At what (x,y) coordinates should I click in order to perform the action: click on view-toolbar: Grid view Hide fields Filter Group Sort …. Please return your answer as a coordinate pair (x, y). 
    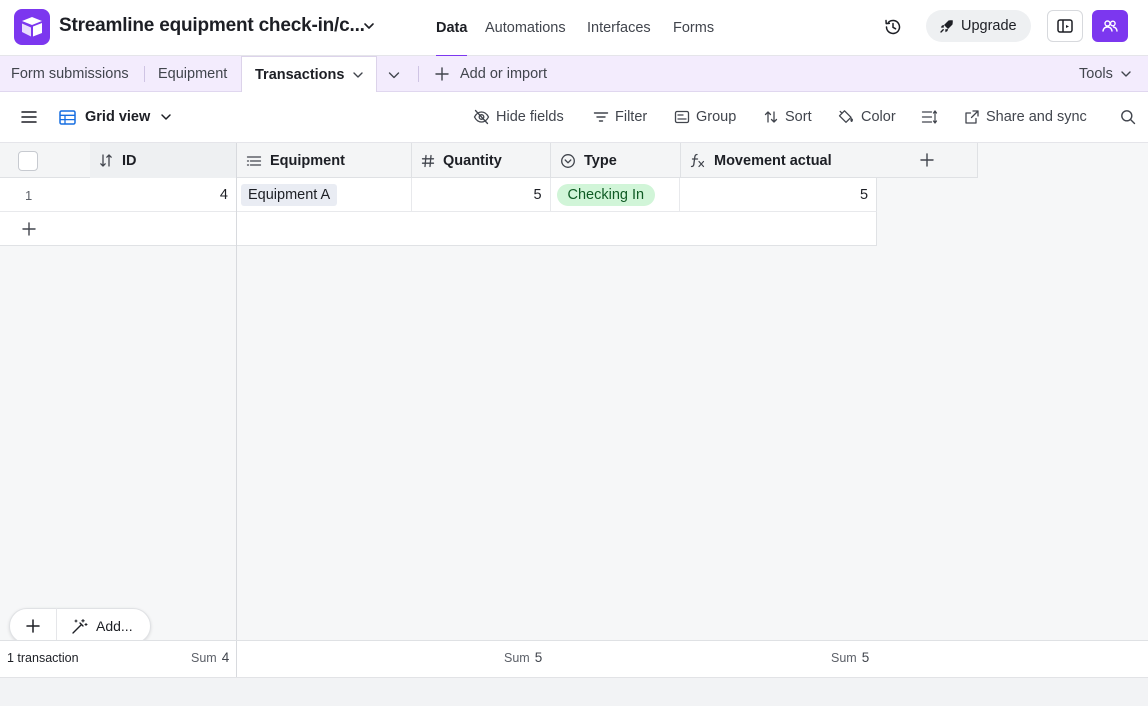
    Looking at the image, I should click on (574, 117).